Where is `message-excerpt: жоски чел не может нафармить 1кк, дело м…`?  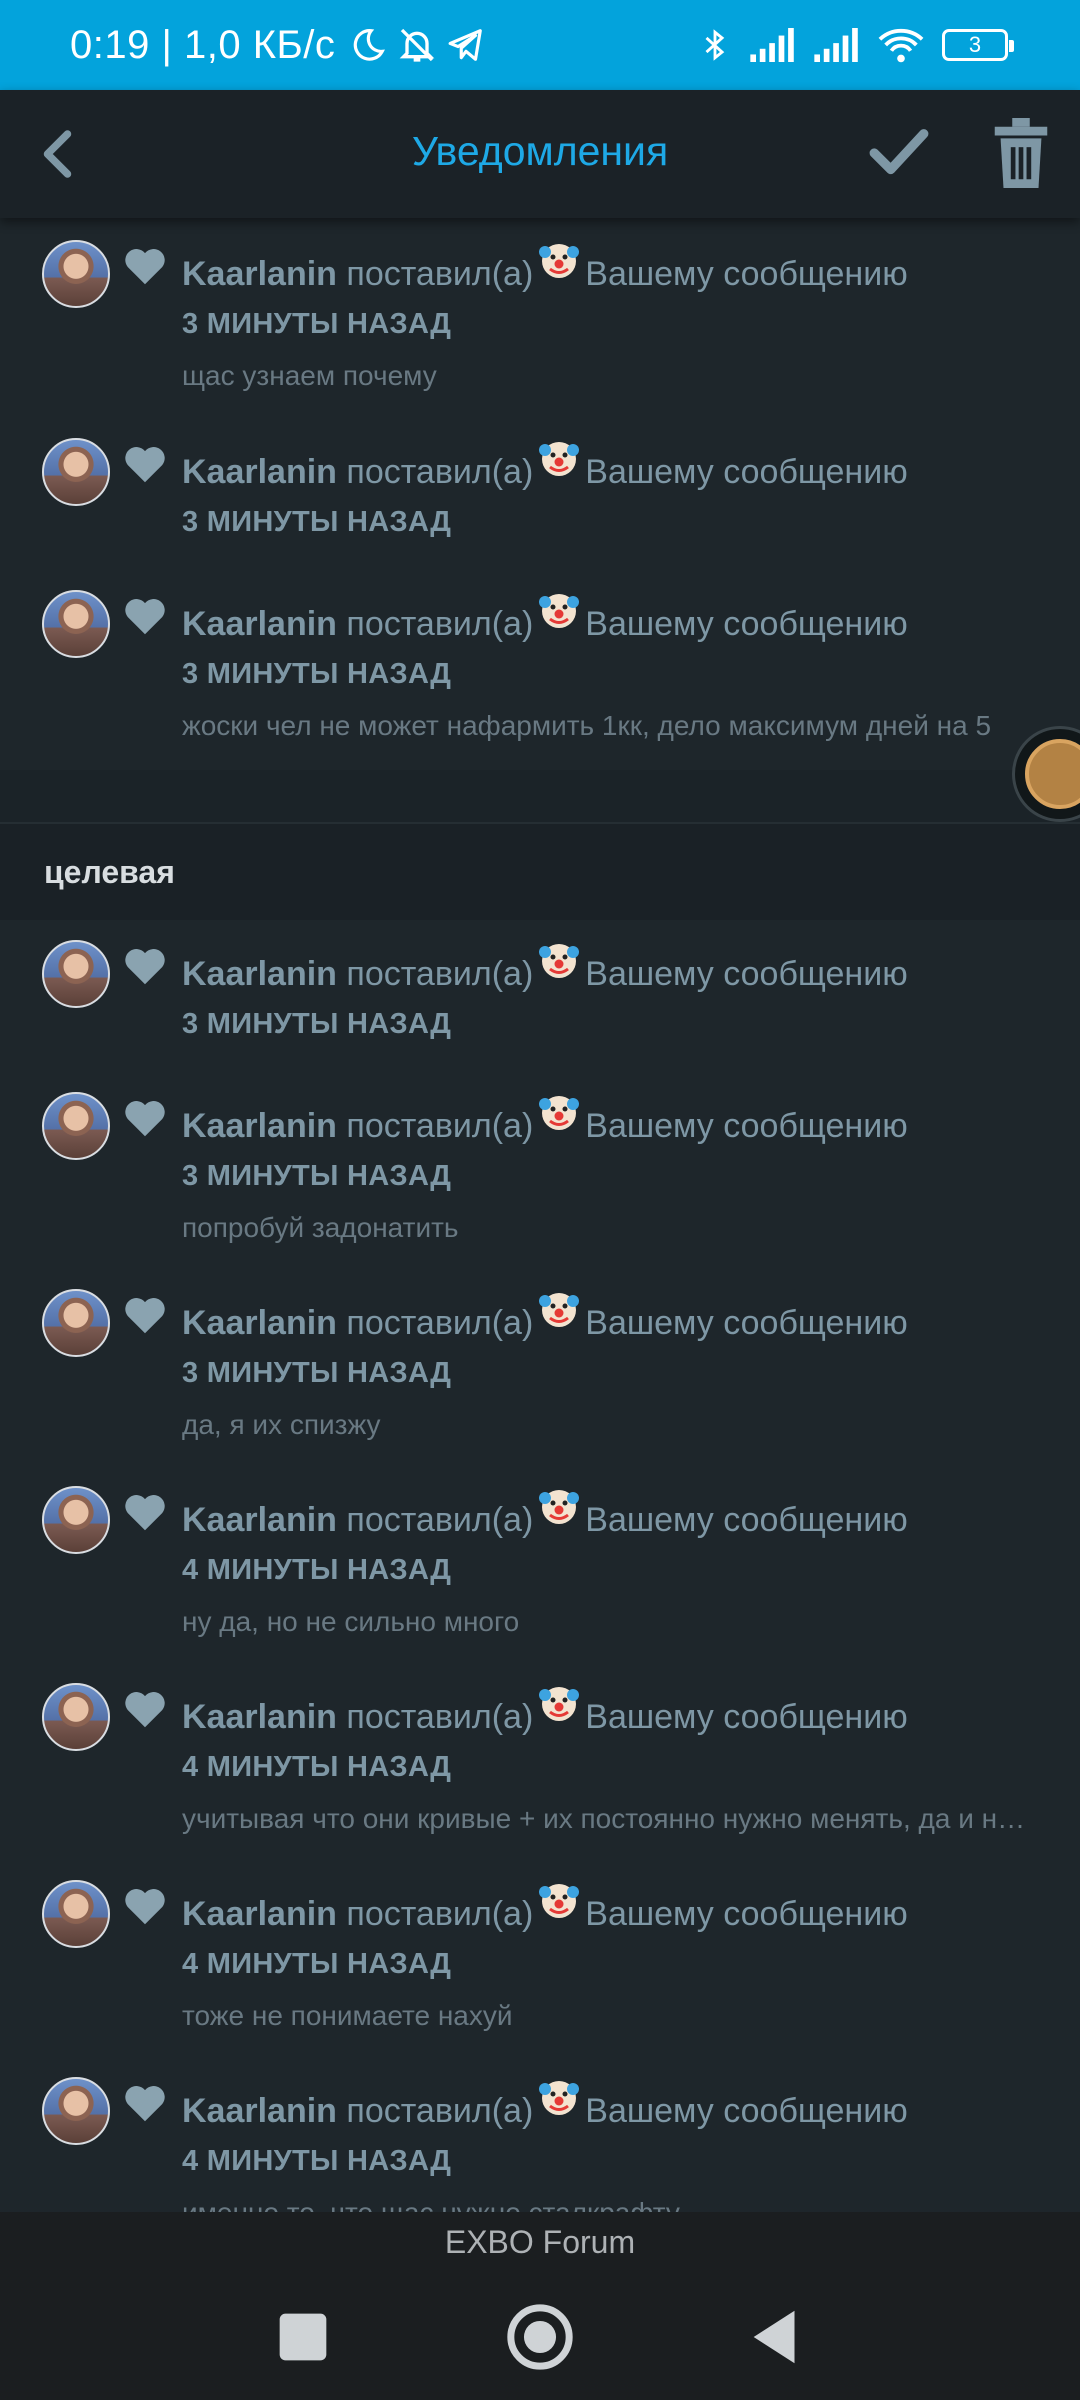
message-excerpt: жоски чел не может нафармить 1кк, дело м… is located at coordinates (587, 725).